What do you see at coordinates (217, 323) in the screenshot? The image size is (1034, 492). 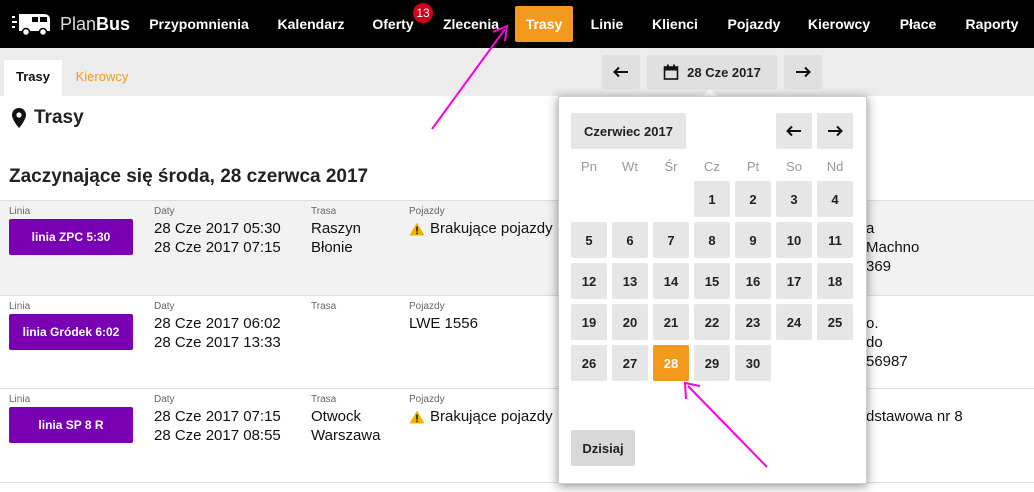 I see `date-start: 28 Cze 2017 06:02` at bounding box center [217, 323].